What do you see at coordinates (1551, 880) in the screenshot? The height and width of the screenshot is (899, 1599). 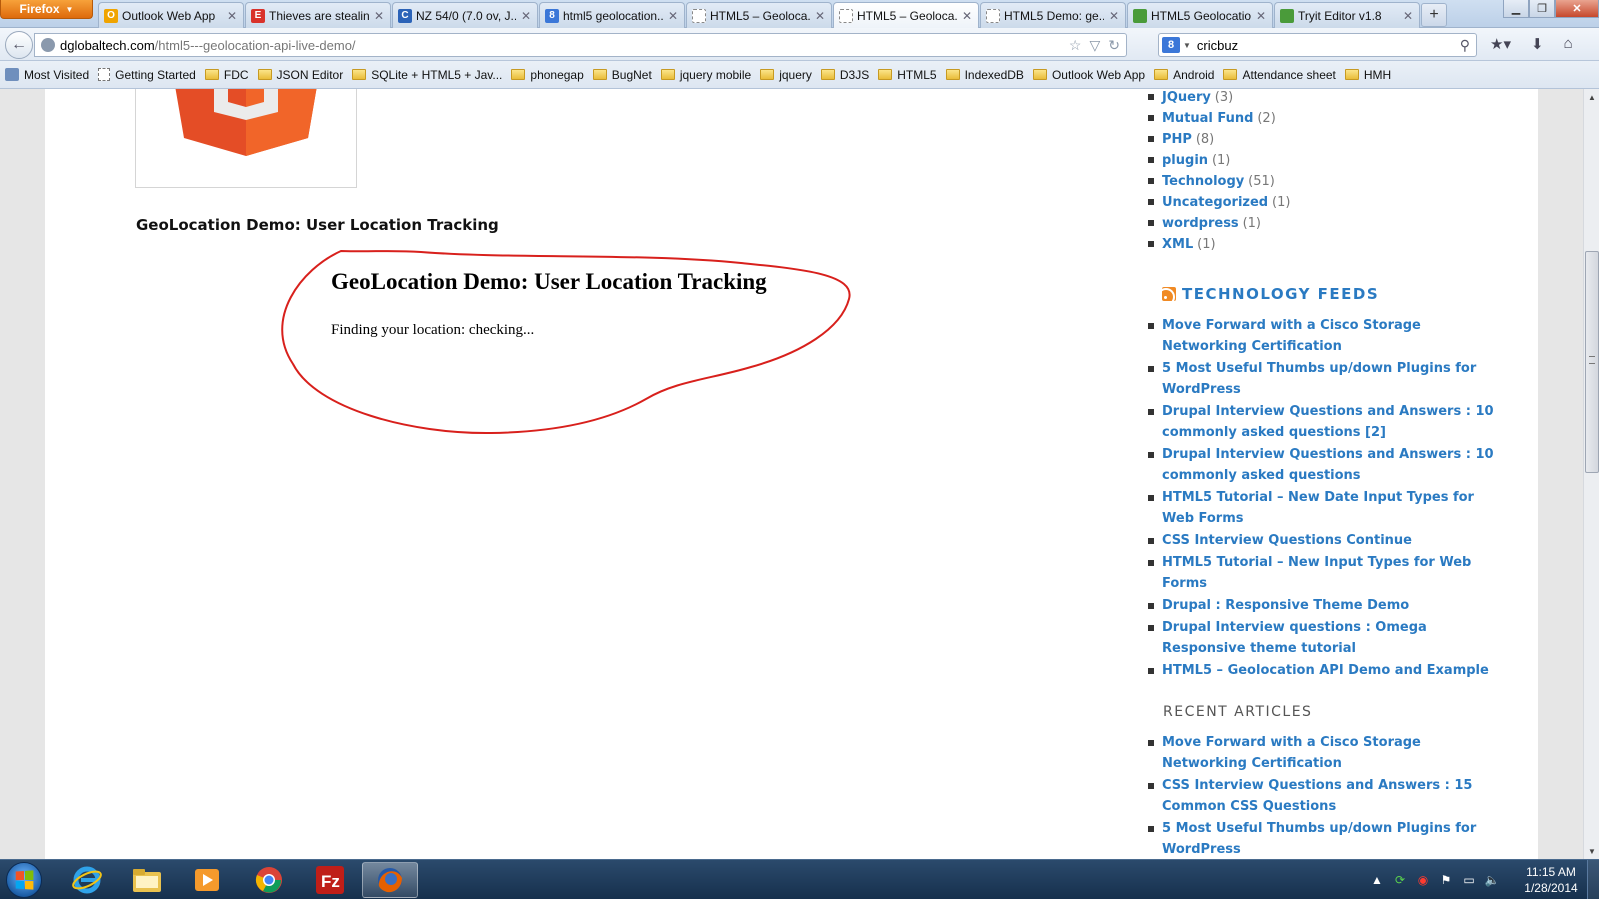 I see `taskbar-clock: 11:15 AM 1/28/2014` at bounding box center [1551, 880].